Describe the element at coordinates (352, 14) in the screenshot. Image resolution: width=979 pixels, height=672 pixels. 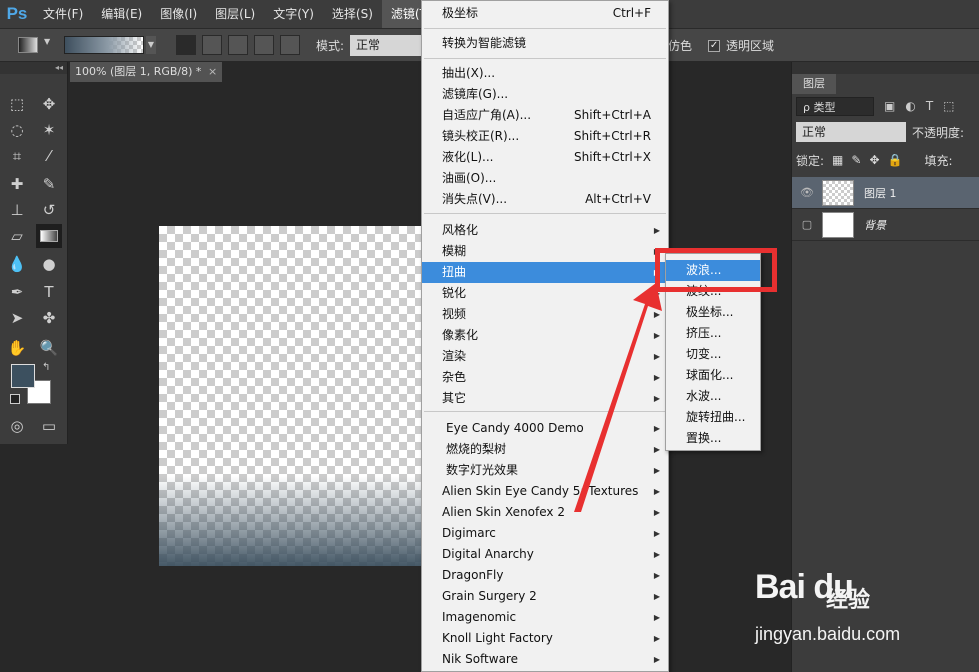
I see `menu-select: 选择(S)` at that location.